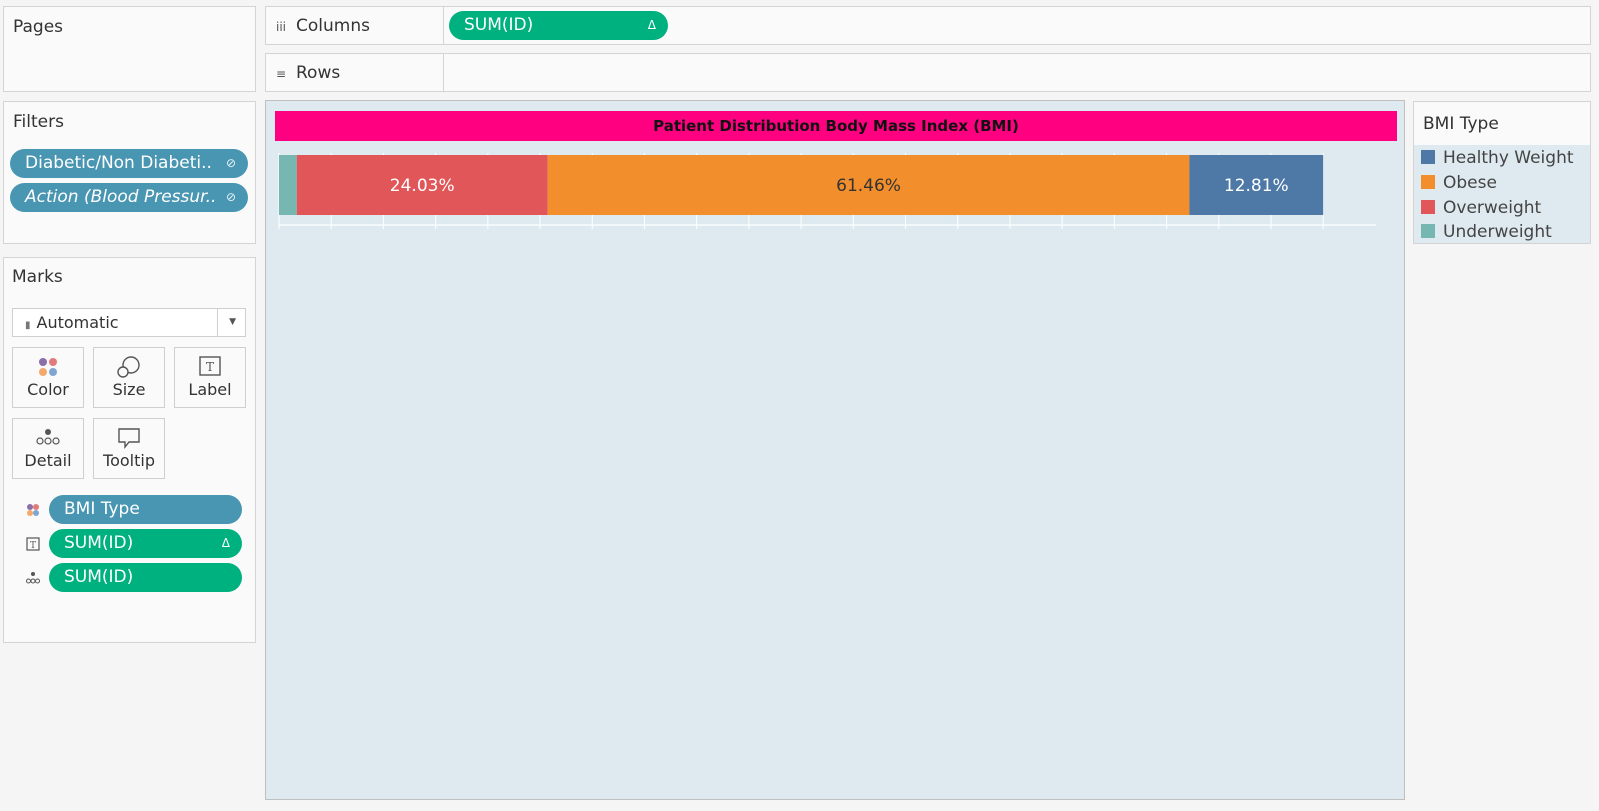 The image size is (1599, 811). Describe the element at coordinates (928, 72) in the screenshot. I see `rows-shelf: ≡ Rows` at that location.